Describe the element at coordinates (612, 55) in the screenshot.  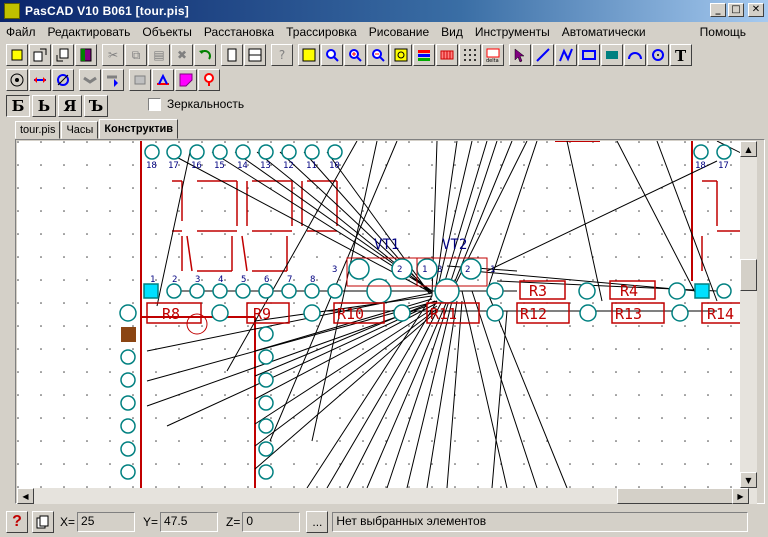
I see `fill-icon` at that location.